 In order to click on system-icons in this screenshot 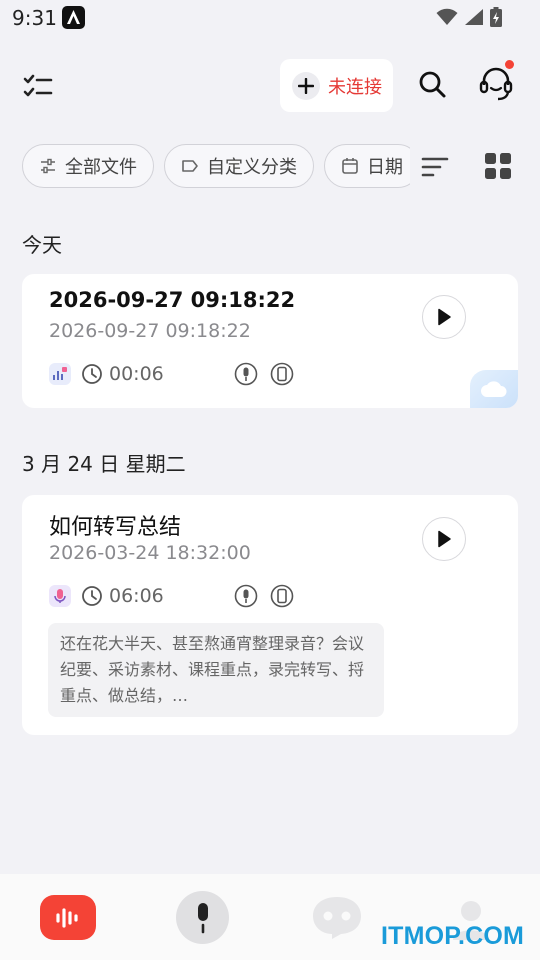, I will do `click(469, 17)`.